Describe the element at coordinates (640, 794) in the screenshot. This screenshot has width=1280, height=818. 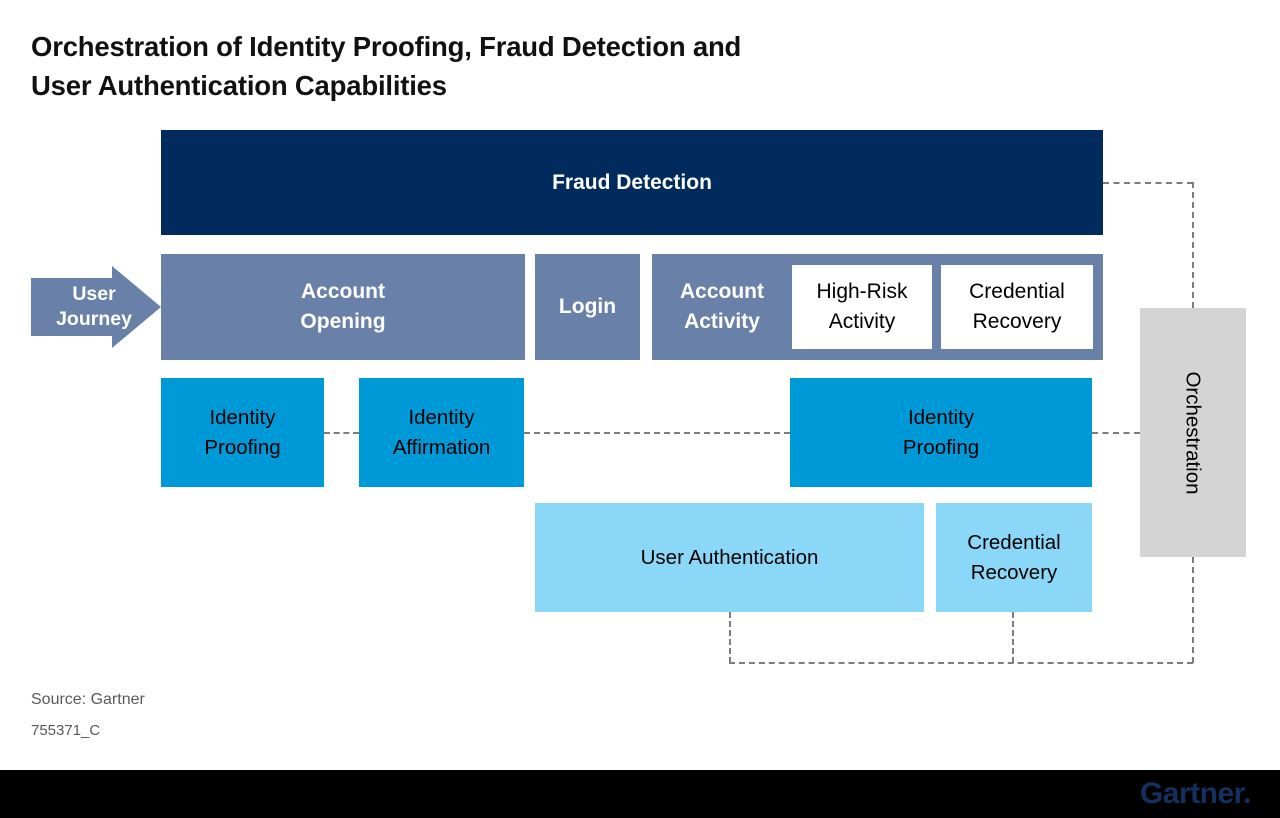
I see `footer-bar: Gartner.` at that location.